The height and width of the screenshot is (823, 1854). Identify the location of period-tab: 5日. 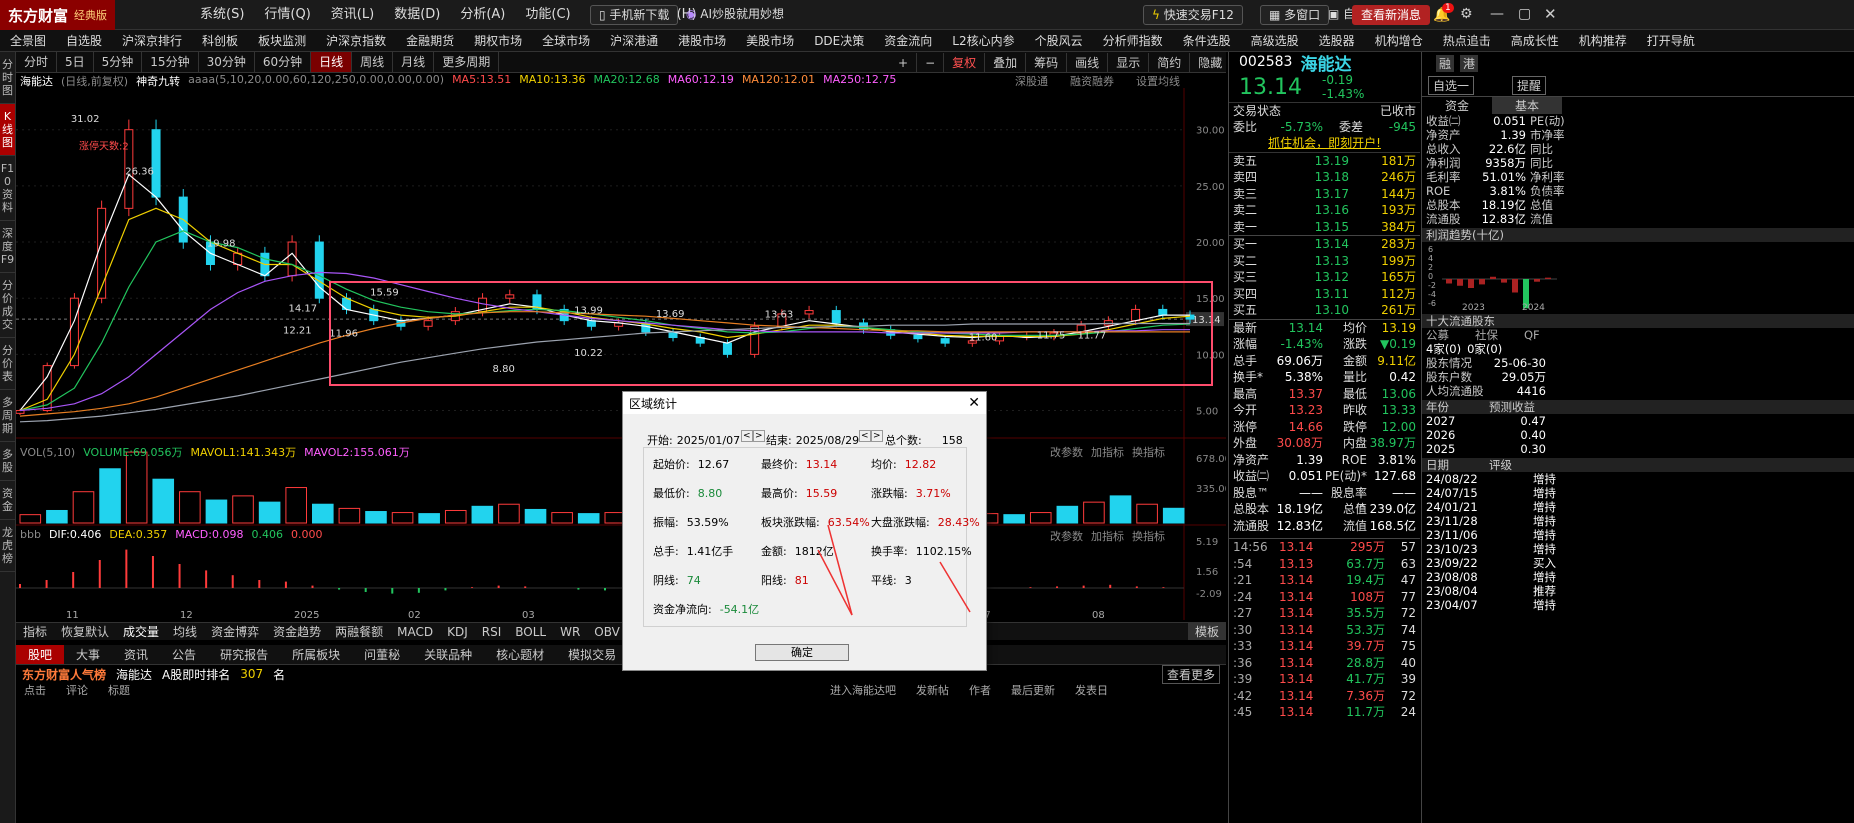
(75, 62).